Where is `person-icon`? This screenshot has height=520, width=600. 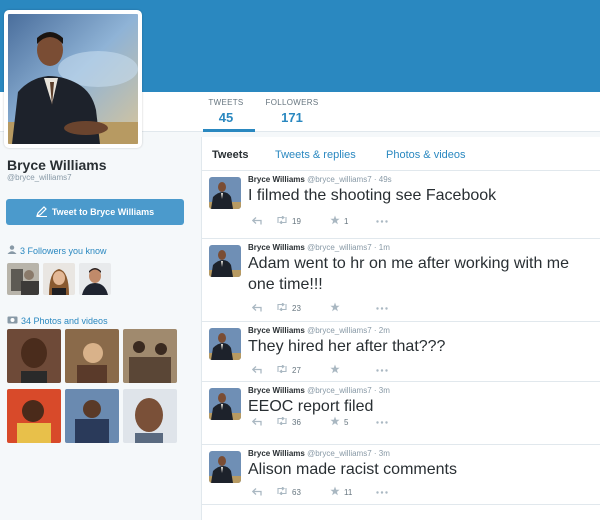
person-icon is located at coordinates (12, 250).